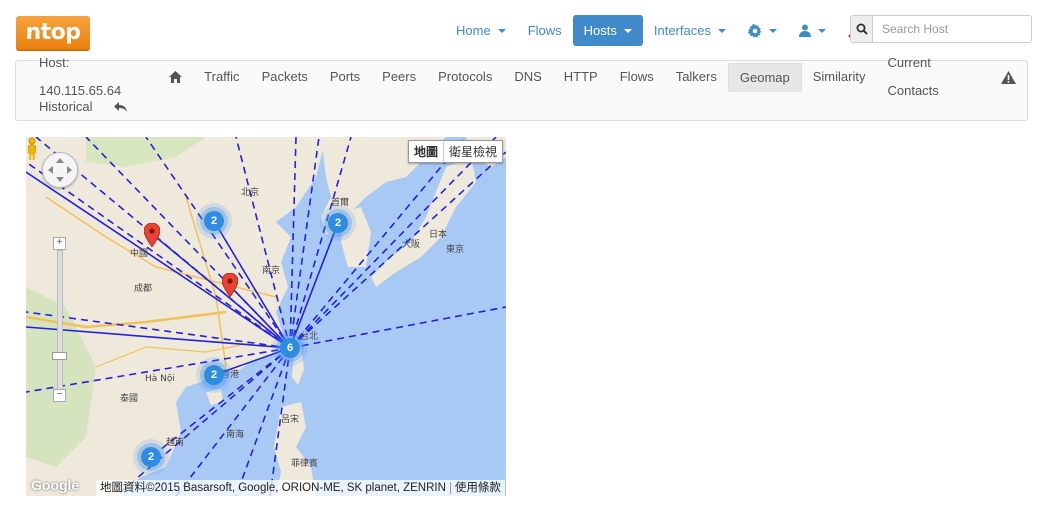 The width and height of the screenshot is (1045, 508). I want to click on home-icon, so click(176, 77).